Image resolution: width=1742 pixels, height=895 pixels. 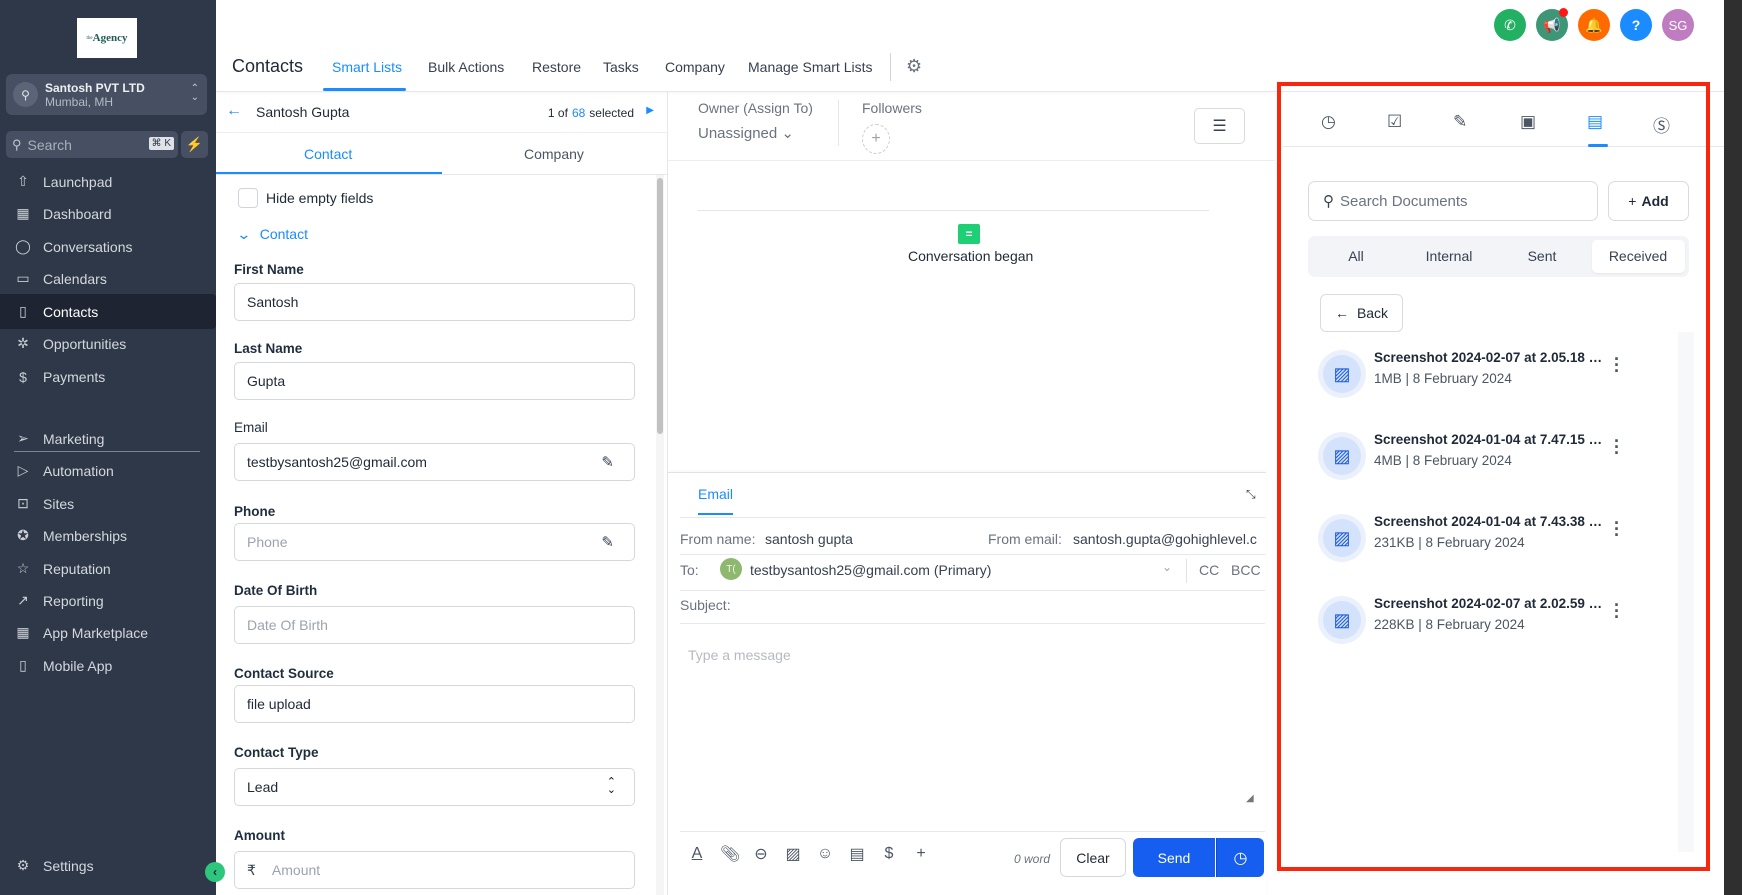 I want to click on arrow-left-icon: ←, so click(x=234, y=111).